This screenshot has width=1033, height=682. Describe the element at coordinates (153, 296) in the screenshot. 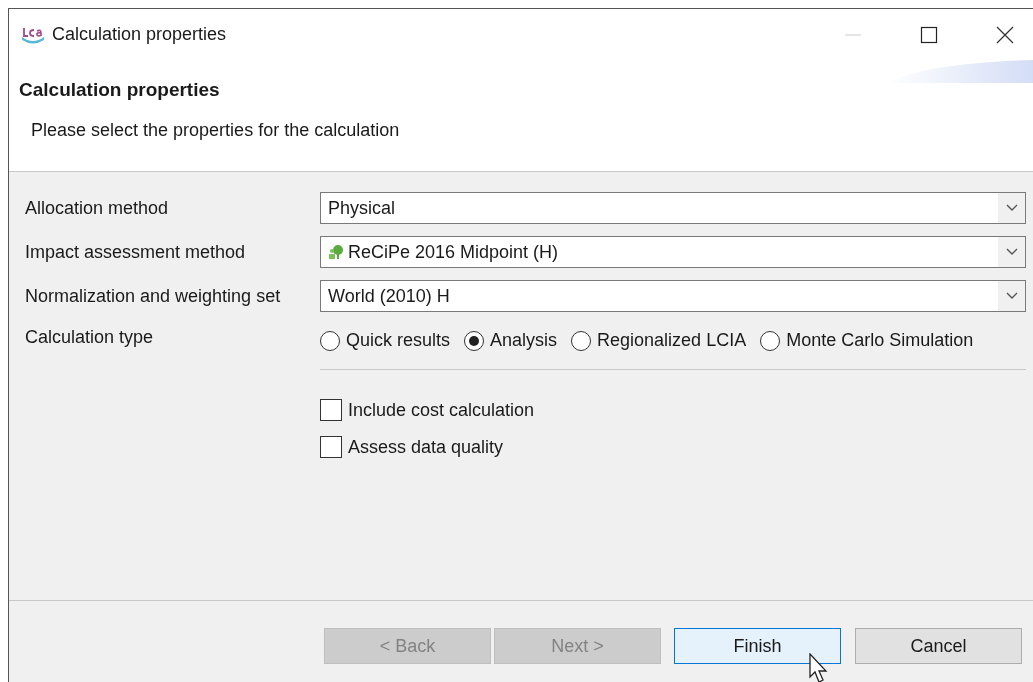

I see `field-label: Normalization and weighting set` at that location.